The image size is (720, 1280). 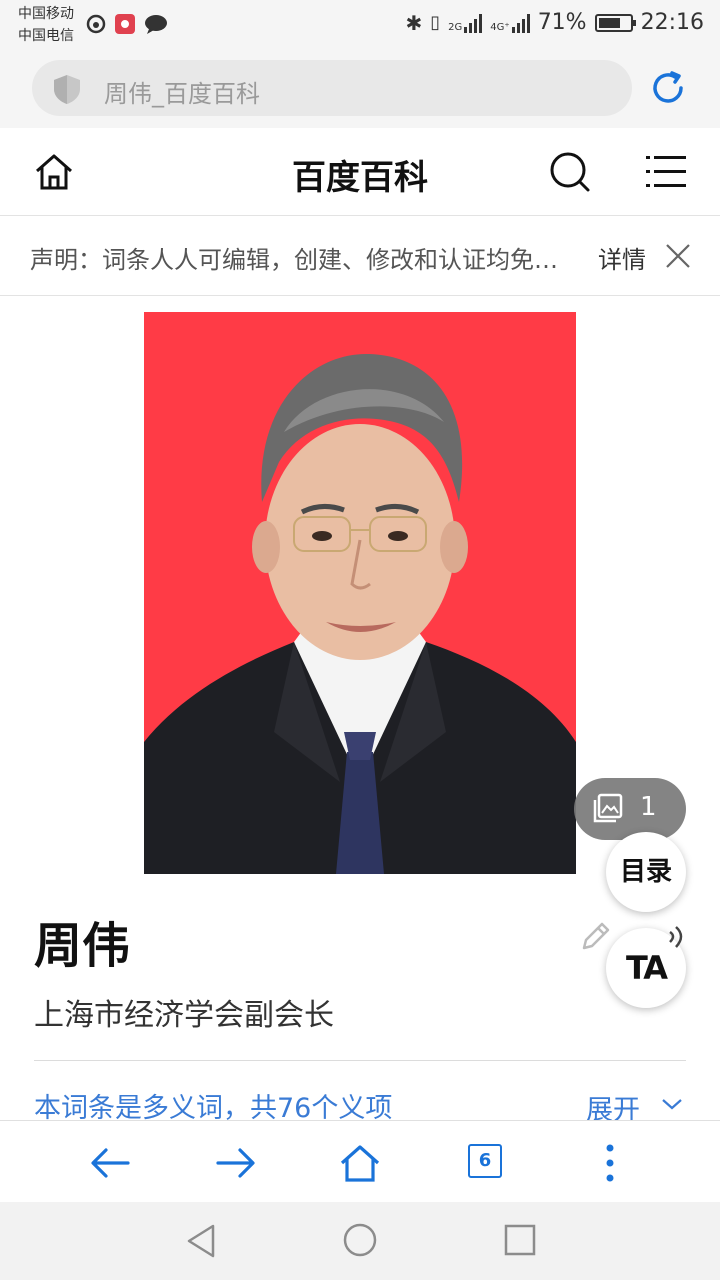 I want to click on site-title: 百度百科, so click(x=360, y=174).